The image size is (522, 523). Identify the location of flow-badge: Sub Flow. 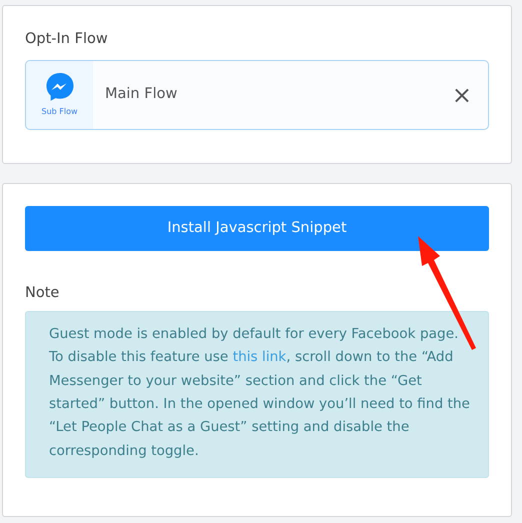
(59, 94).